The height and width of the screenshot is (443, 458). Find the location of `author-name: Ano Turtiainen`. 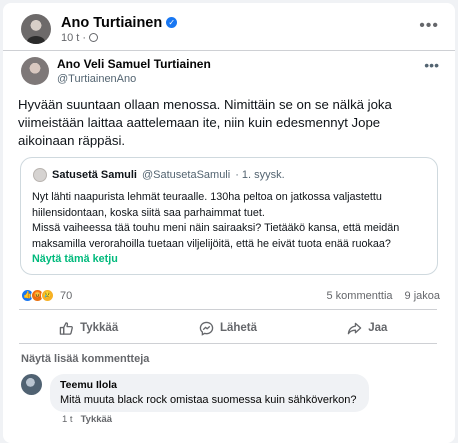

author-name: Ano Turtiainen is located at coordinates (111, 23).